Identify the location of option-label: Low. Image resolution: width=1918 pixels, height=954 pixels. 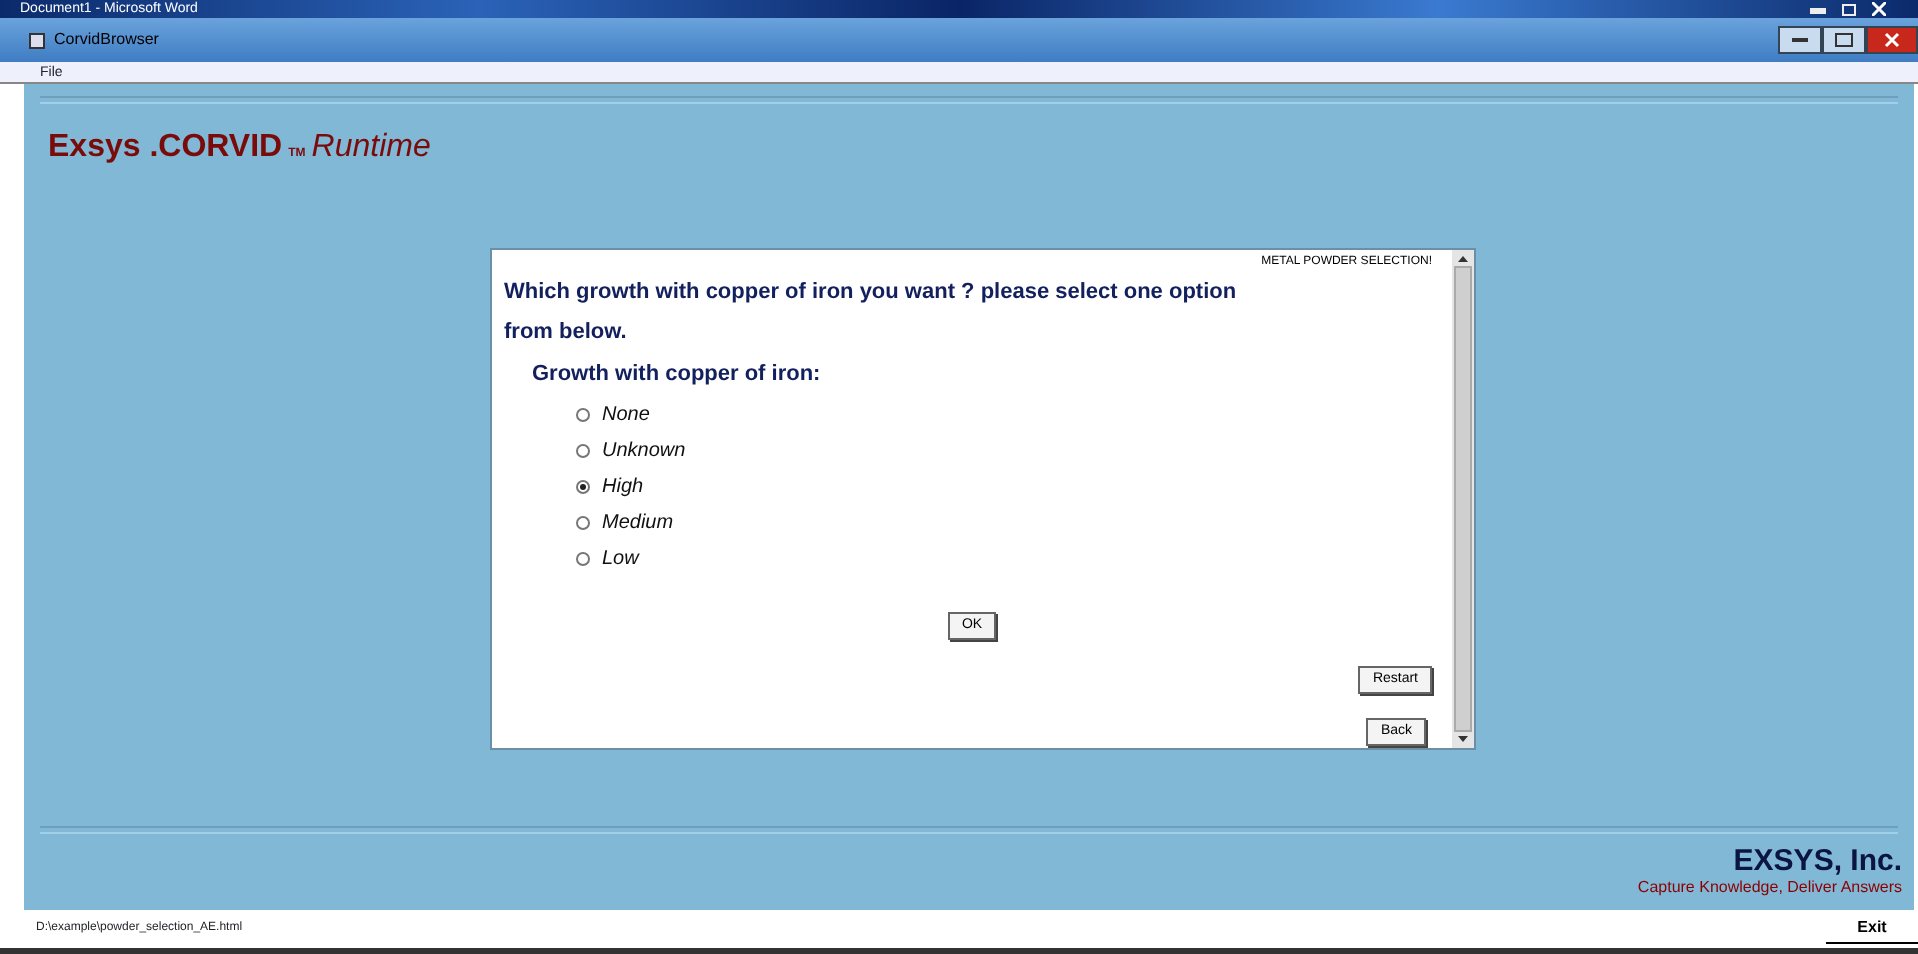
(620, 559).